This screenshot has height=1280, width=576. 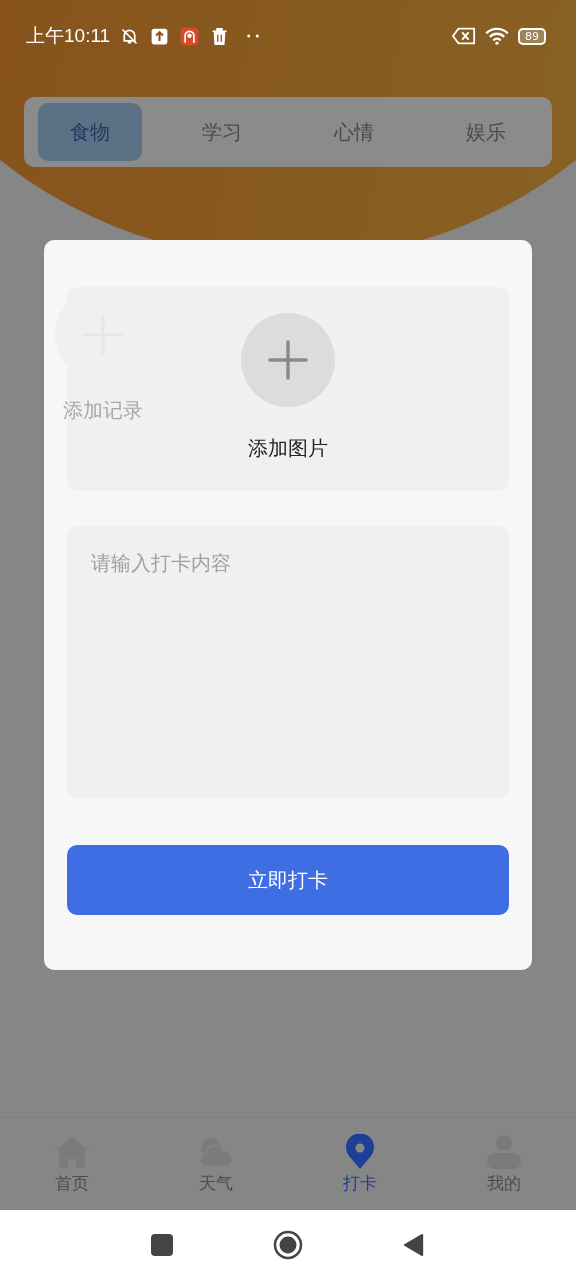 What do you see at coordinates (216, 1164) in the screenshot?
I see `nav-item: 天气` at bounding box center [216, 1164].